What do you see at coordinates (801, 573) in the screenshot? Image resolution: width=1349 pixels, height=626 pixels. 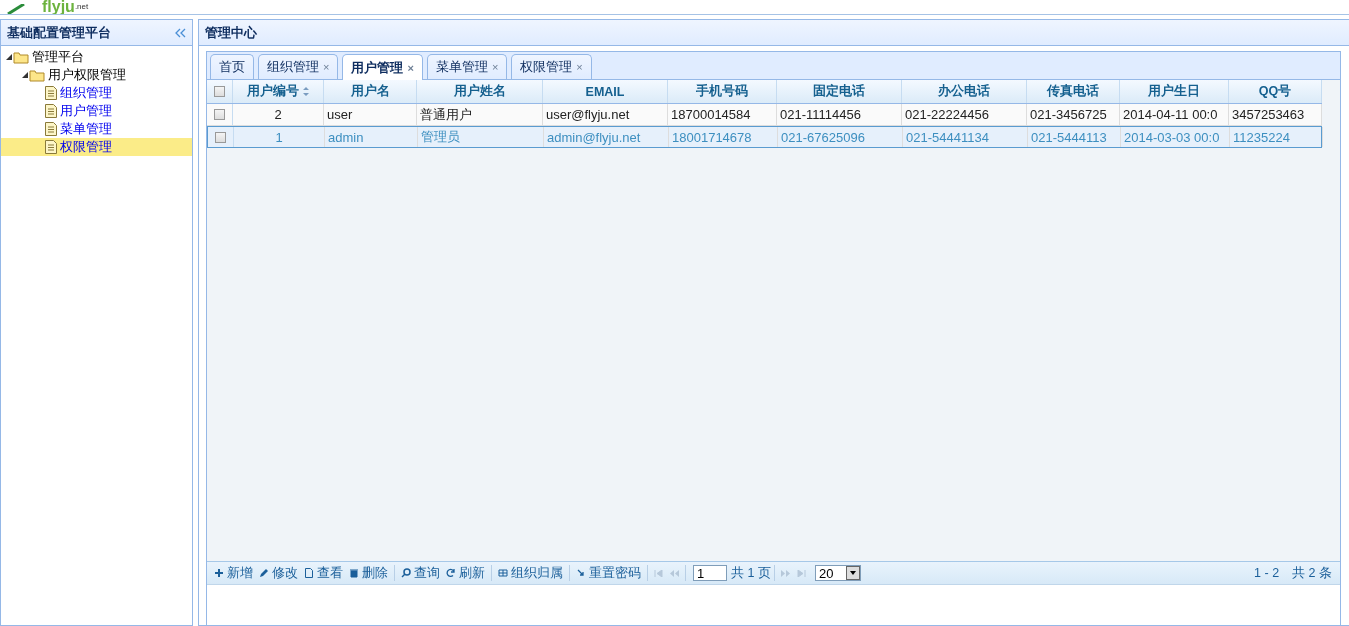 I see `last-page-icon` at bounding box center [801, 573].